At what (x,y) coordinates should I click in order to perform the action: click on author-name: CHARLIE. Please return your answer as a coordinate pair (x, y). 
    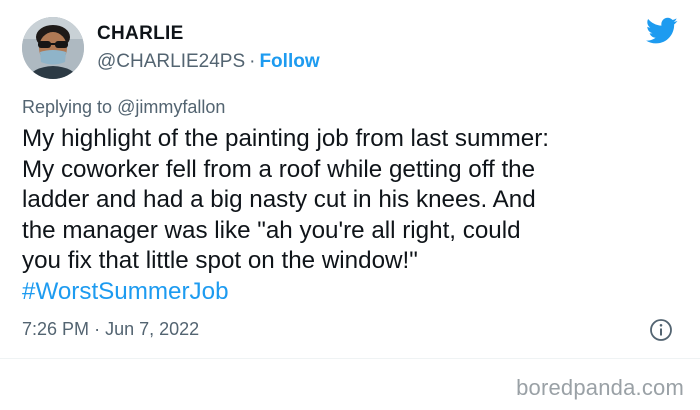
    Looking at the image, I should click on (140, 34).